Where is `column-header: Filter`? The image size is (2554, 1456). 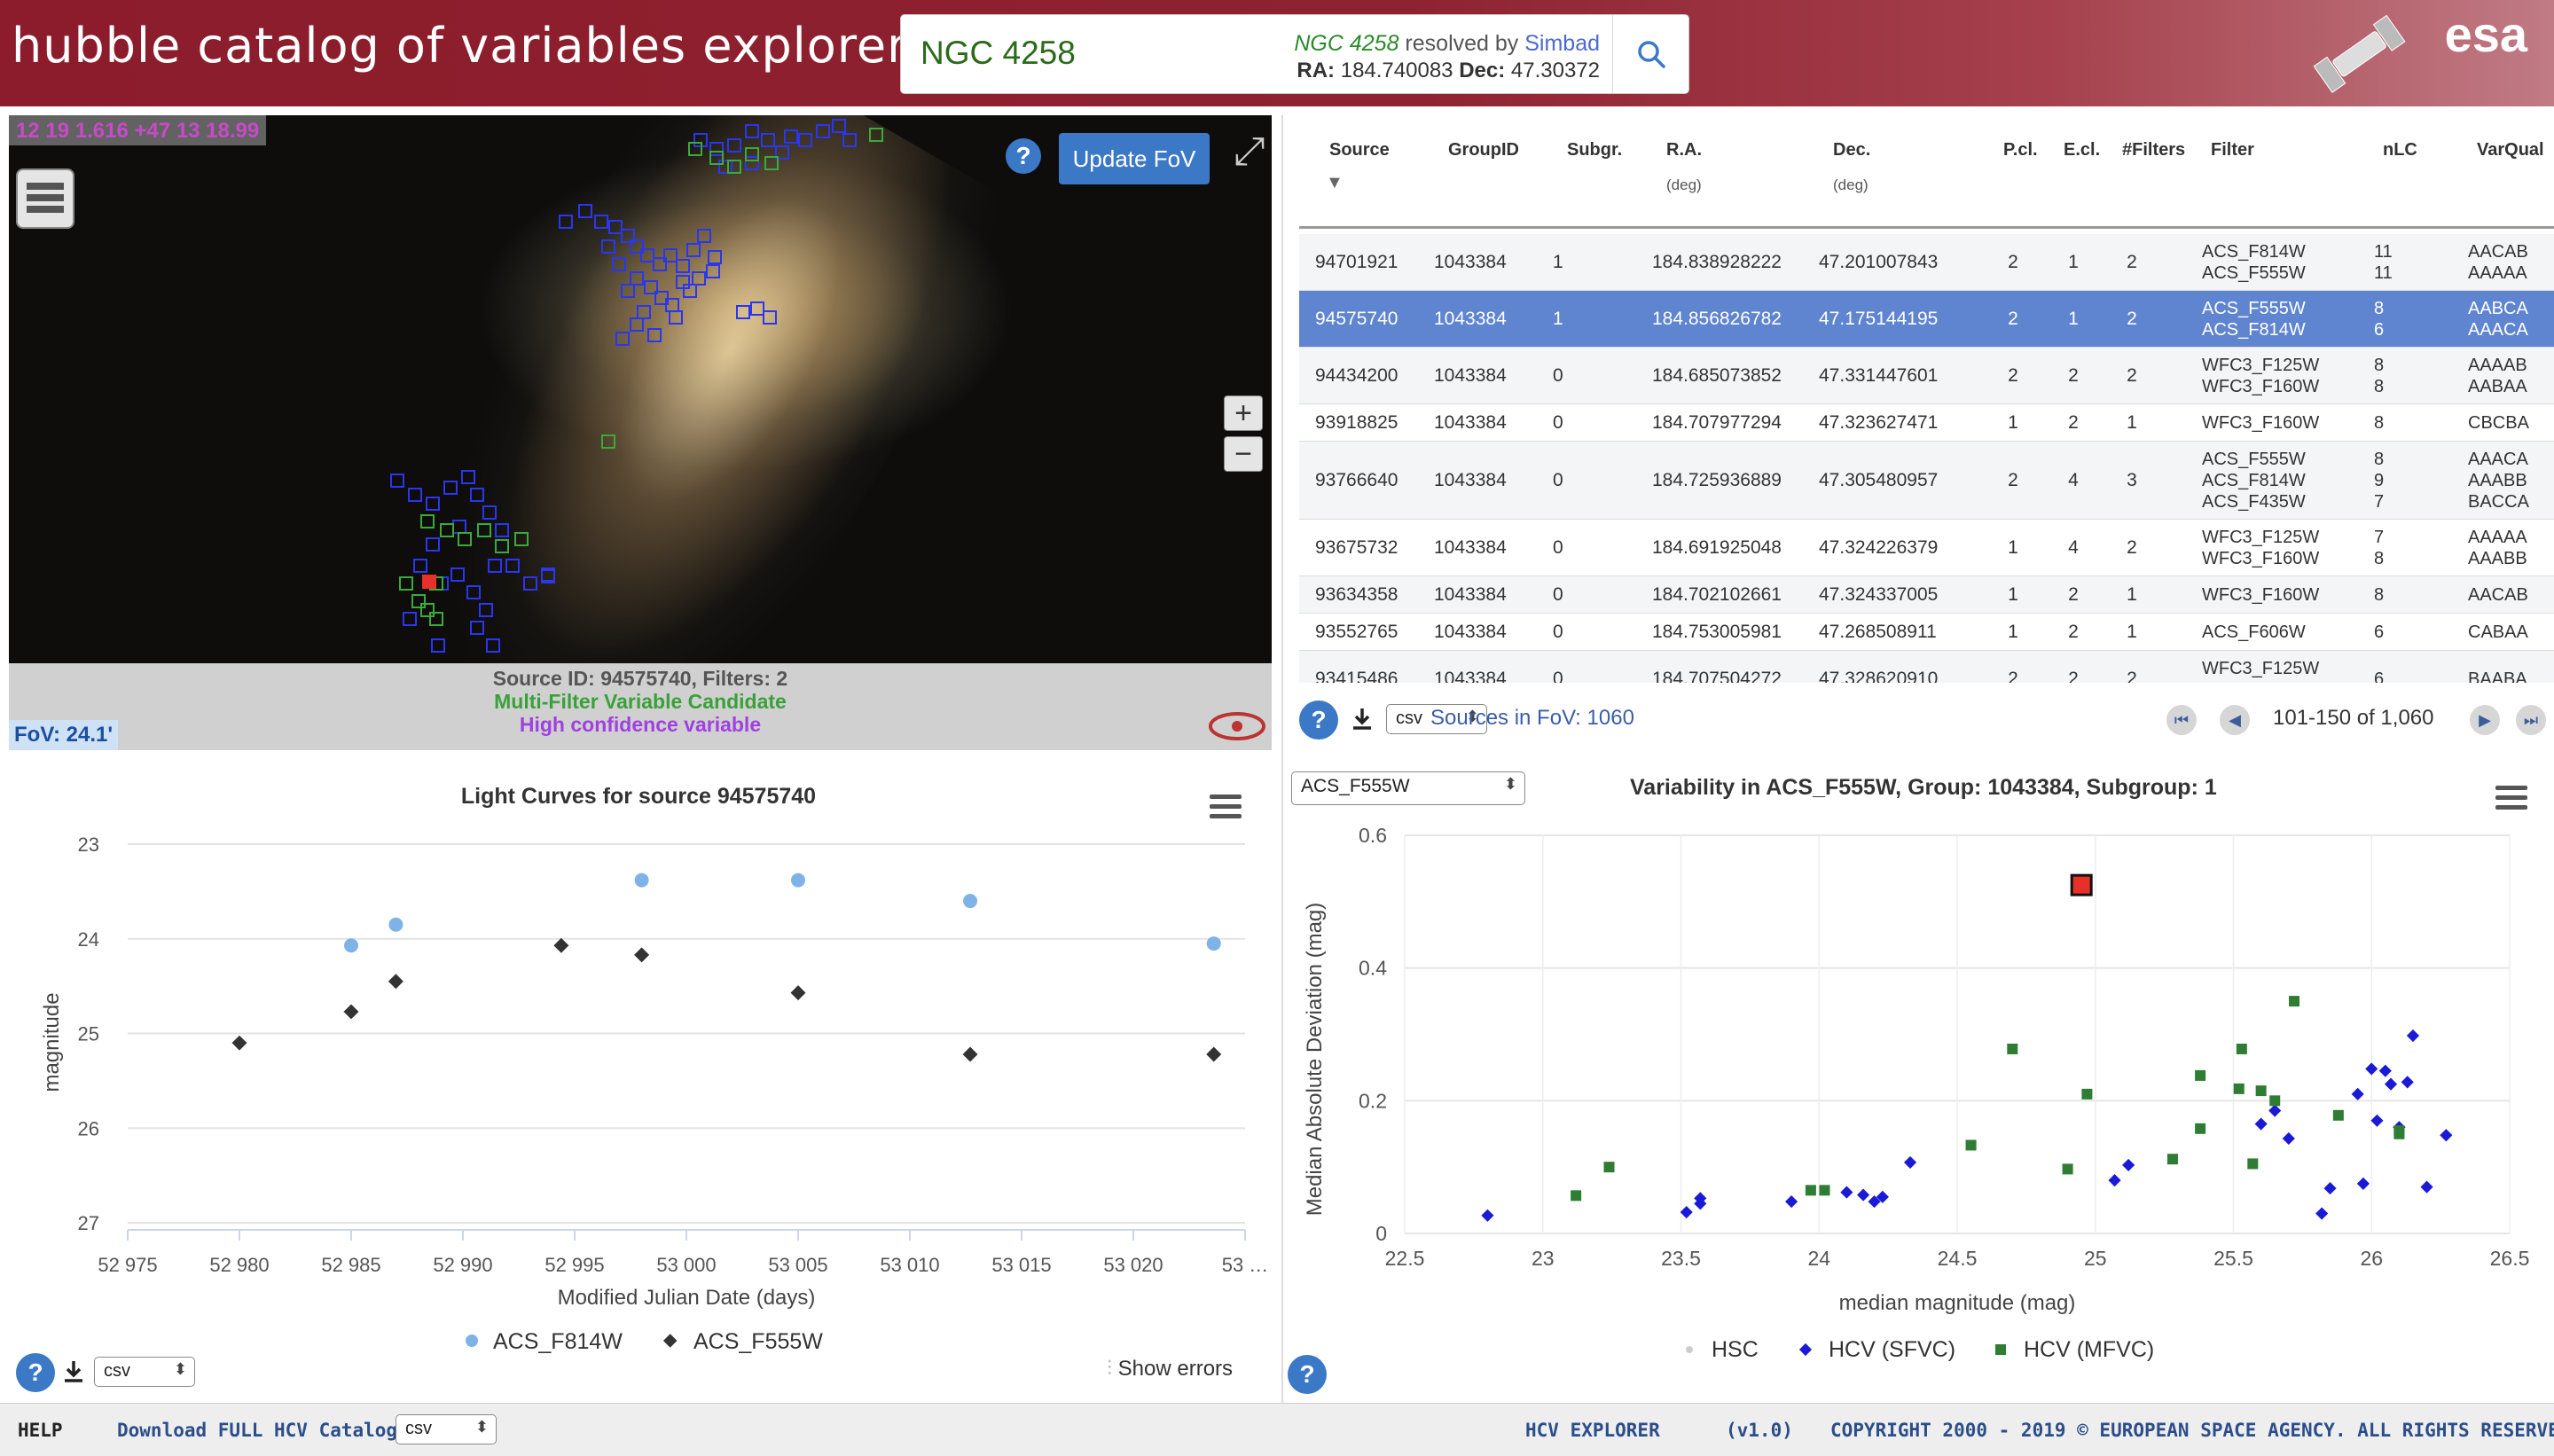
column-header: Filter is located at coordinates (2232, 158).